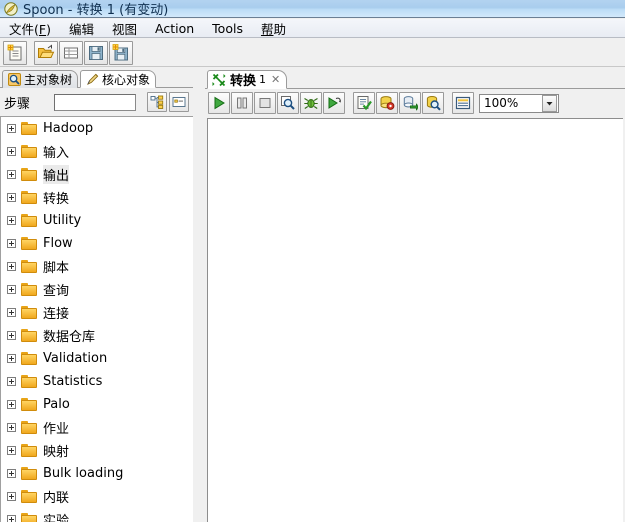 The height and width of the screenshot is (522, 625). I want to click on tree-item-label: 脚本, so click(56, 268).